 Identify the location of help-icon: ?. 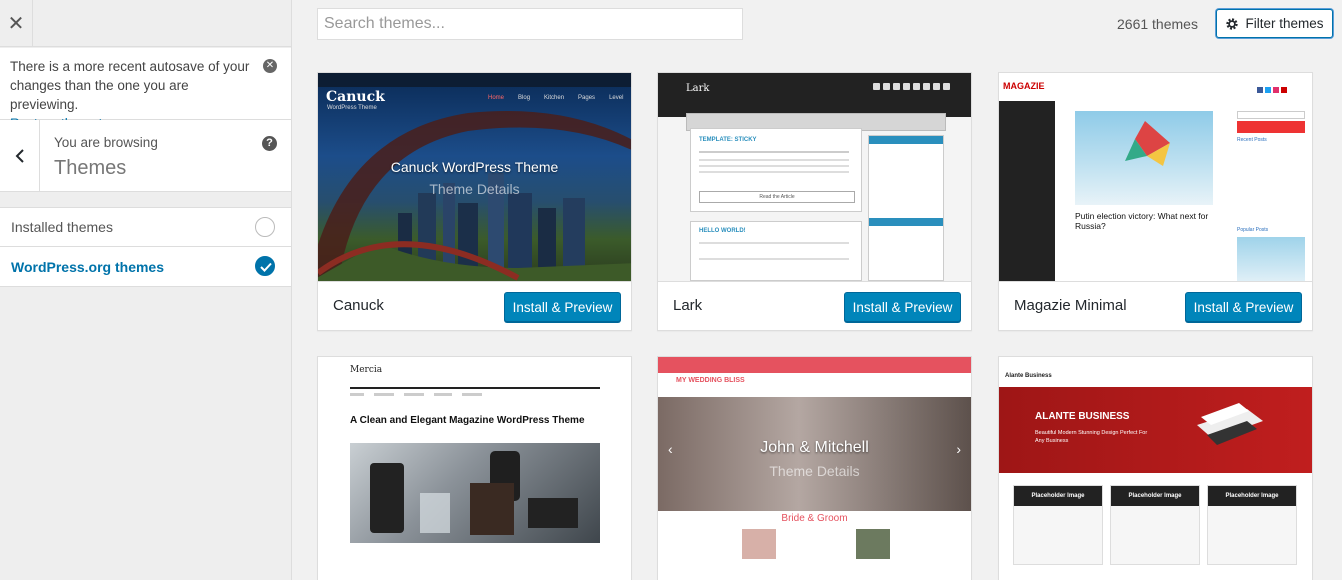
(269, 143).